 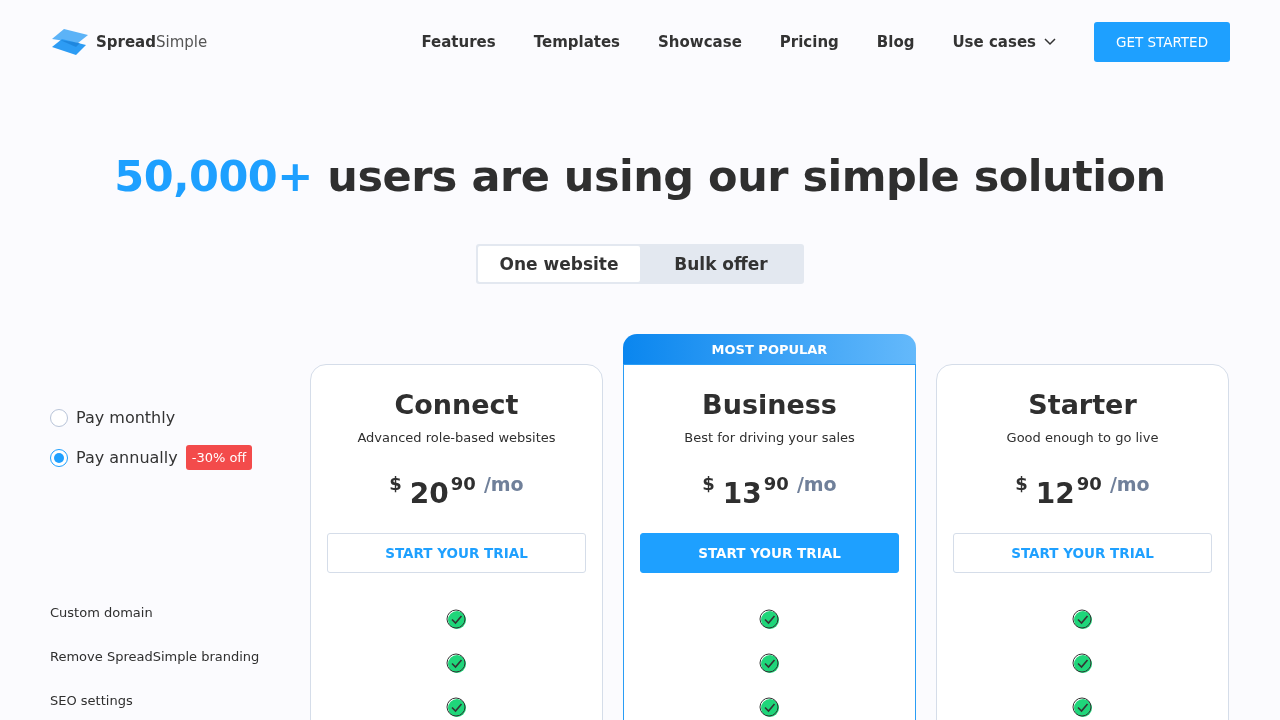 I want to click on plan-subtitle: Advanced role-based websites, so click(x=456, y=437).